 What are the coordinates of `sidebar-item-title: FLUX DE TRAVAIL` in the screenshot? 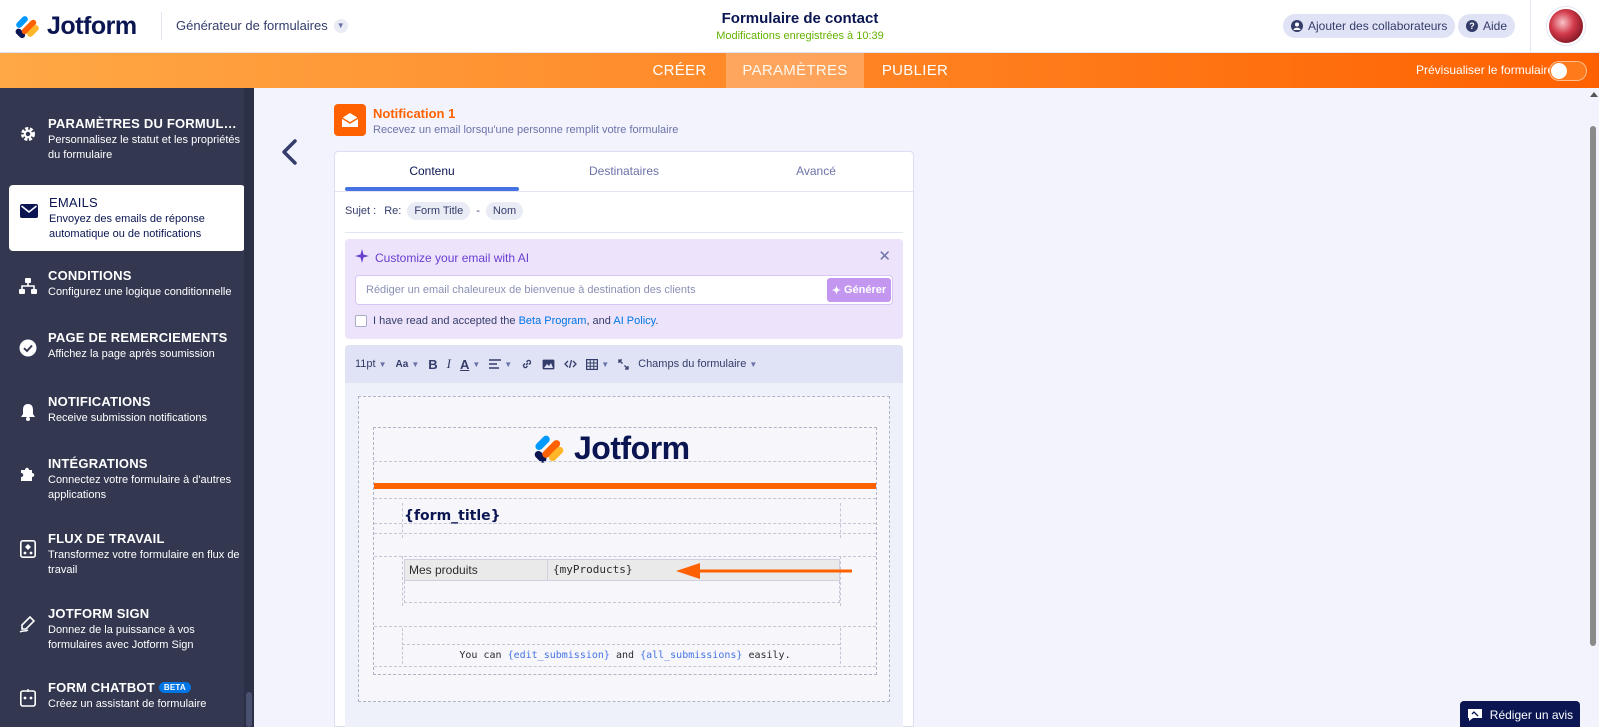 It's located at (106, 538).